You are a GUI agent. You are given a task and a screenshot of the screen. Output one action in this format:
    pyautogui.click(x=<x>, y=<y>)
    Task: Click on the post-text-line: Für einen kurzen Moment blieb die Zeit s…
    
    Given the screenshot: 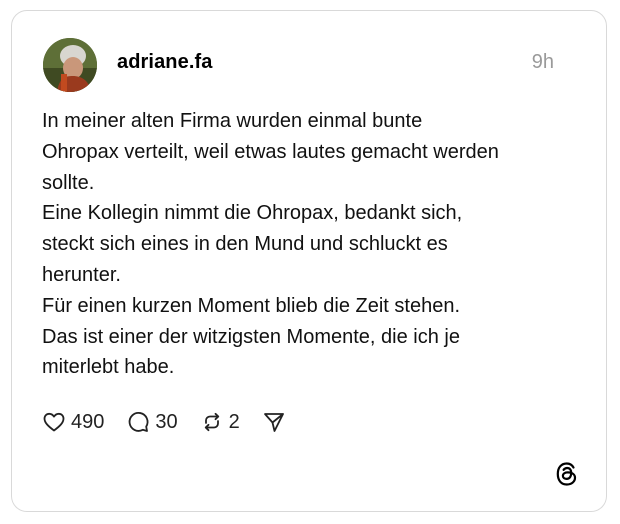 What is the action you would take?
    pyautogui.click(x=251, y=305)
    